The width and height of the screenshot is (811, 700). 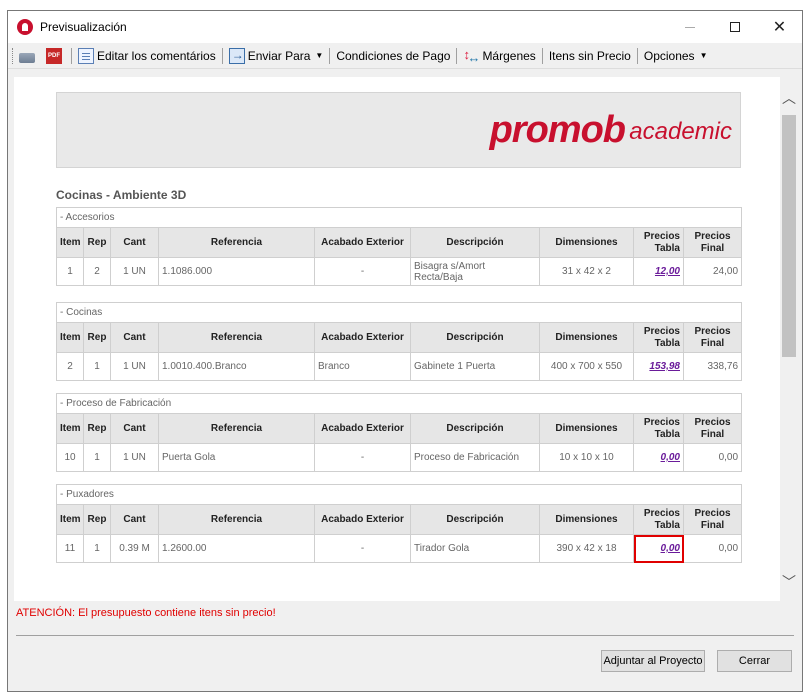 What do you see at coordinates (789, 582) in the screenshot?
I see `scroll-down-icon: ﹀` at bounding box center [789, 582].